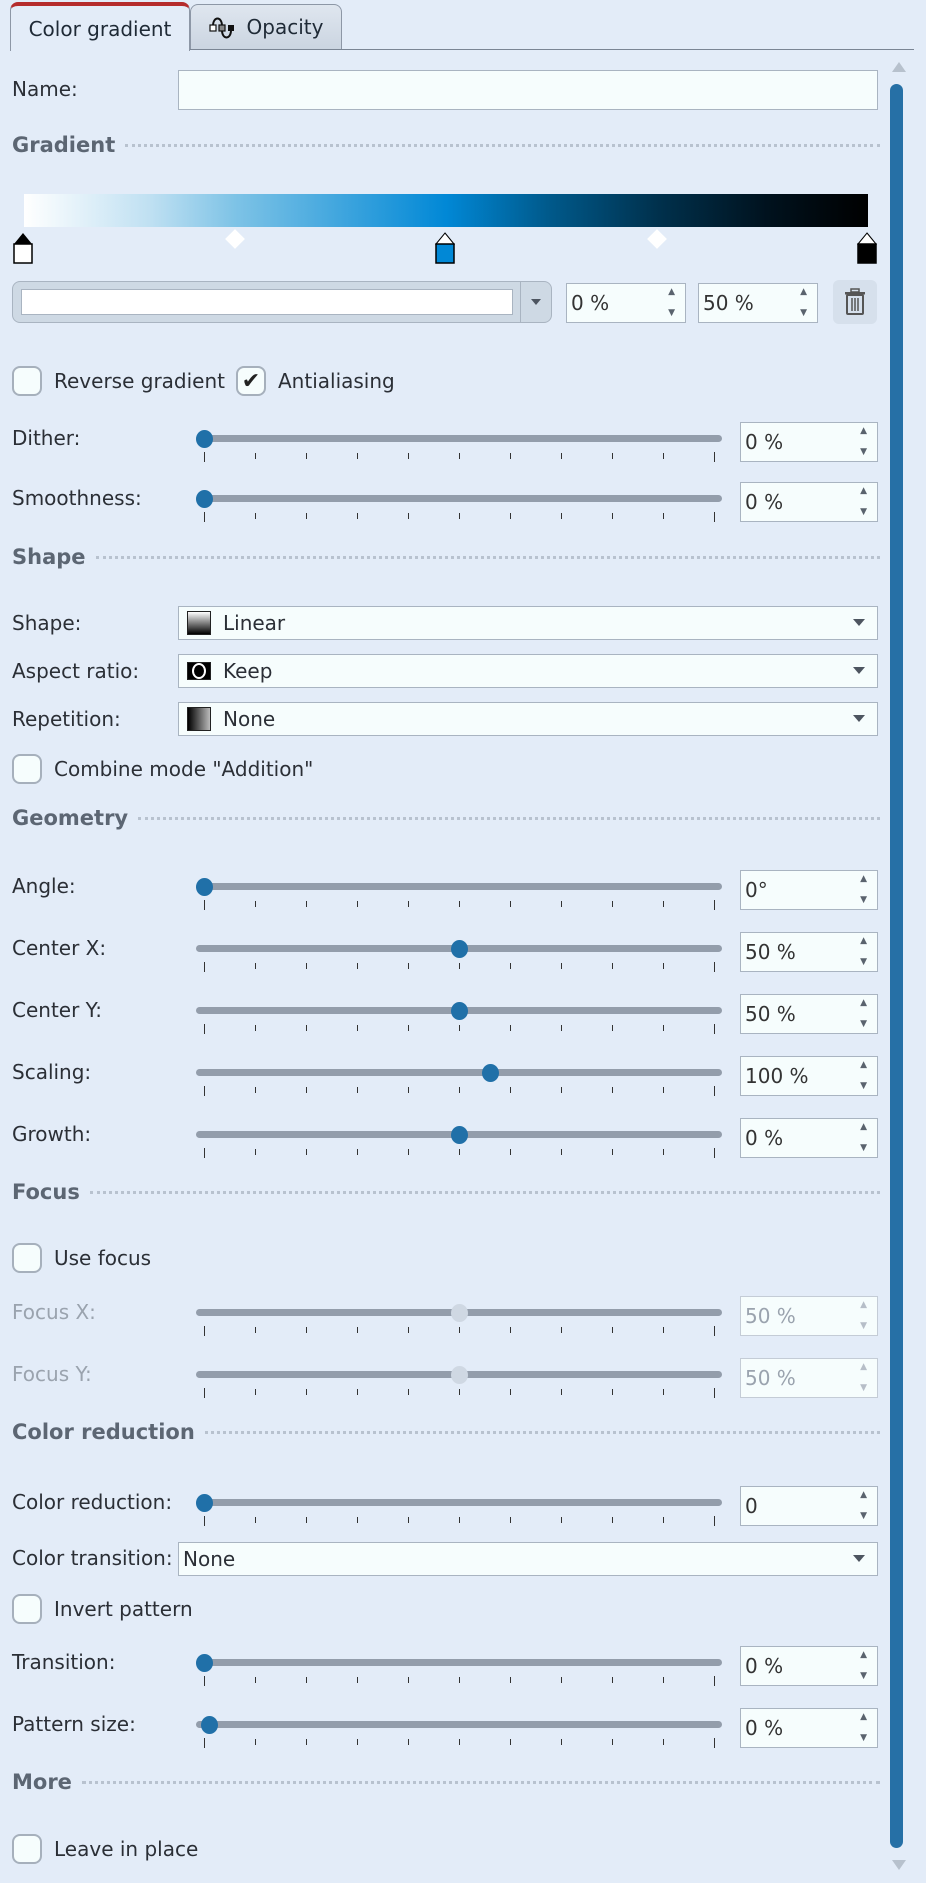 The image size is (926, 1883). I want to click on tab-opacity: Opacity, so click(266, 26).